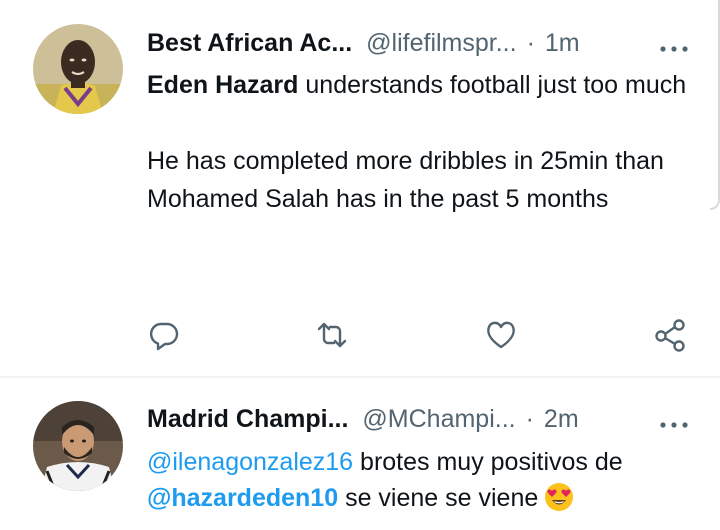 This screenshot has height=530, width=720. I want to click on tweet-actions, so click(360, 337).